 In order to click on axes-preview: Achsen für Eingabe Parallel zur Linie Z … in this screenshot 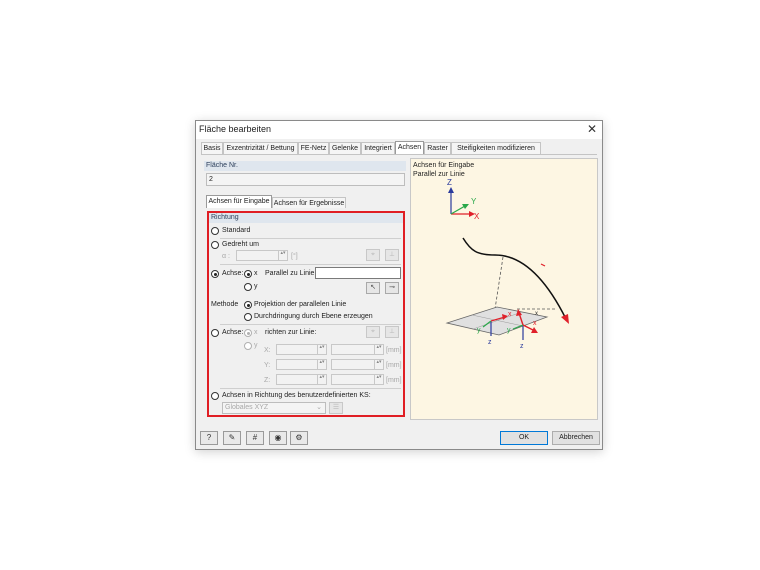, I will do `click(504, 289)`.